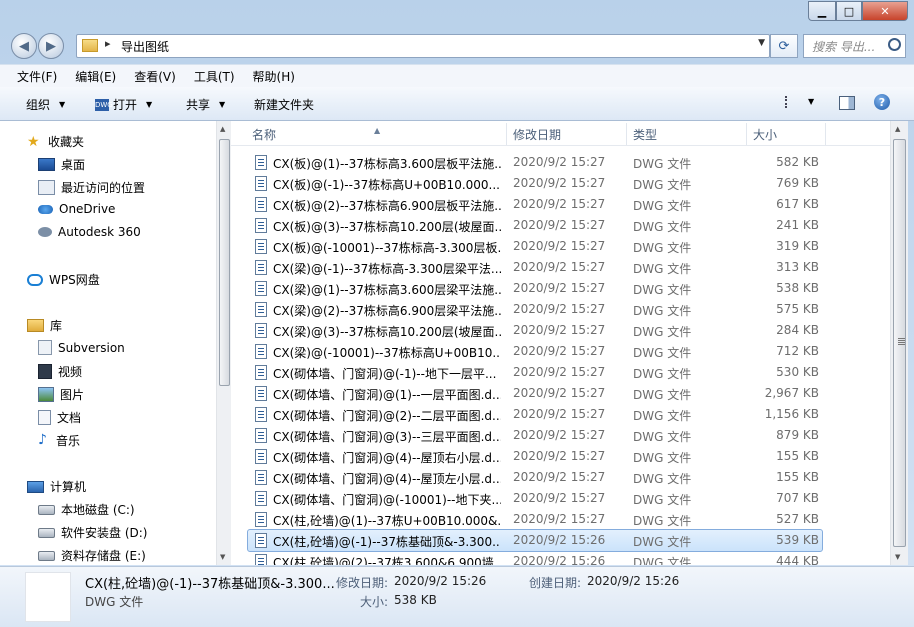  What do you see at coordinates (274, 76) in the screenshot?
I see `menu-help: 帮助(H)` at bounding box center [274, 76].